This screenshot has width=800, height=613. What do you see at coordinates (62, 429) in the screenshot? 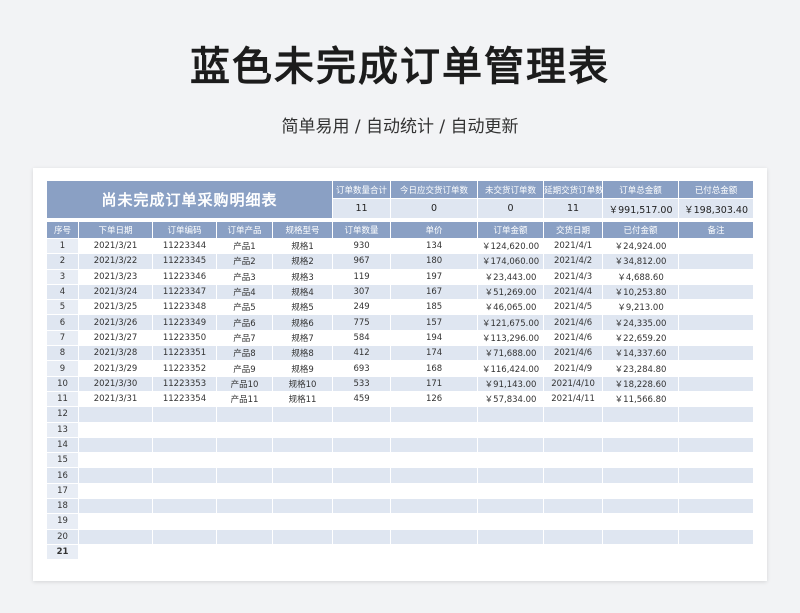
I see `table-cell: 13` at bounding box center [62, 429].